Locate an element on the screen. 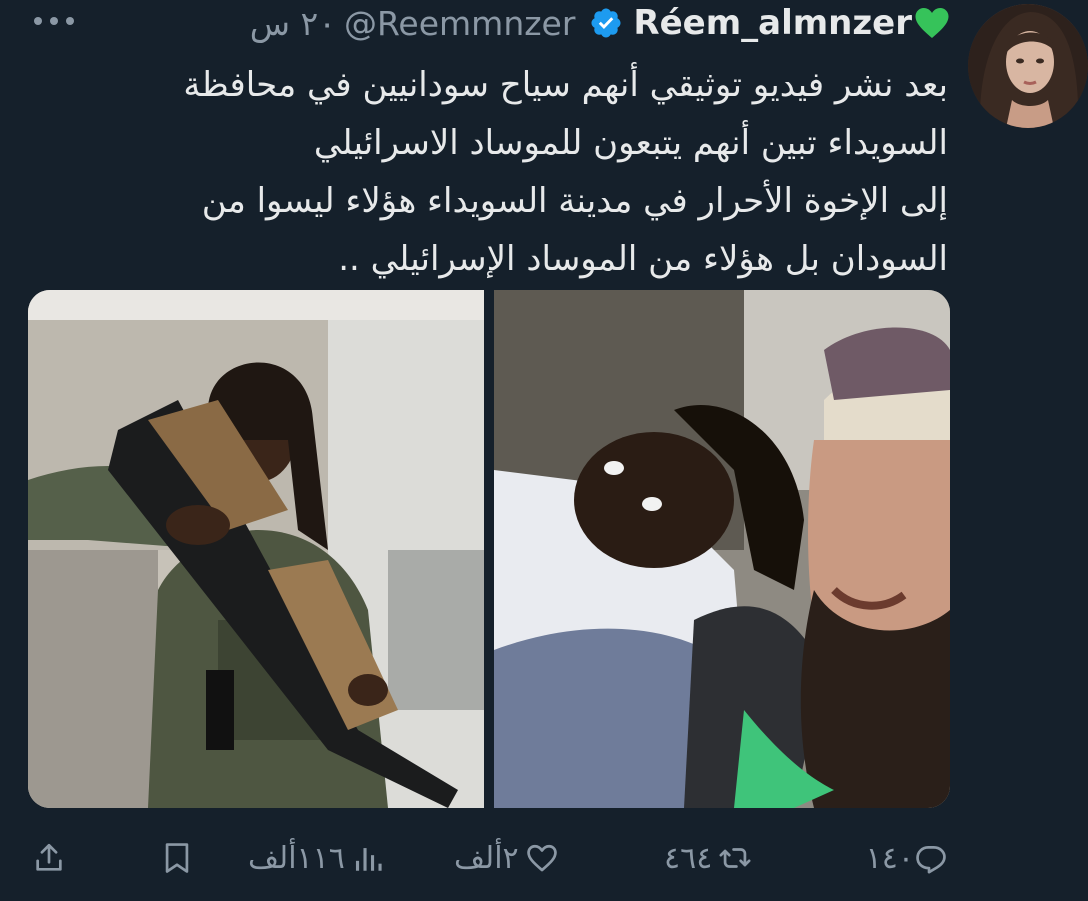  share-button is located at coordinates (49, 858).